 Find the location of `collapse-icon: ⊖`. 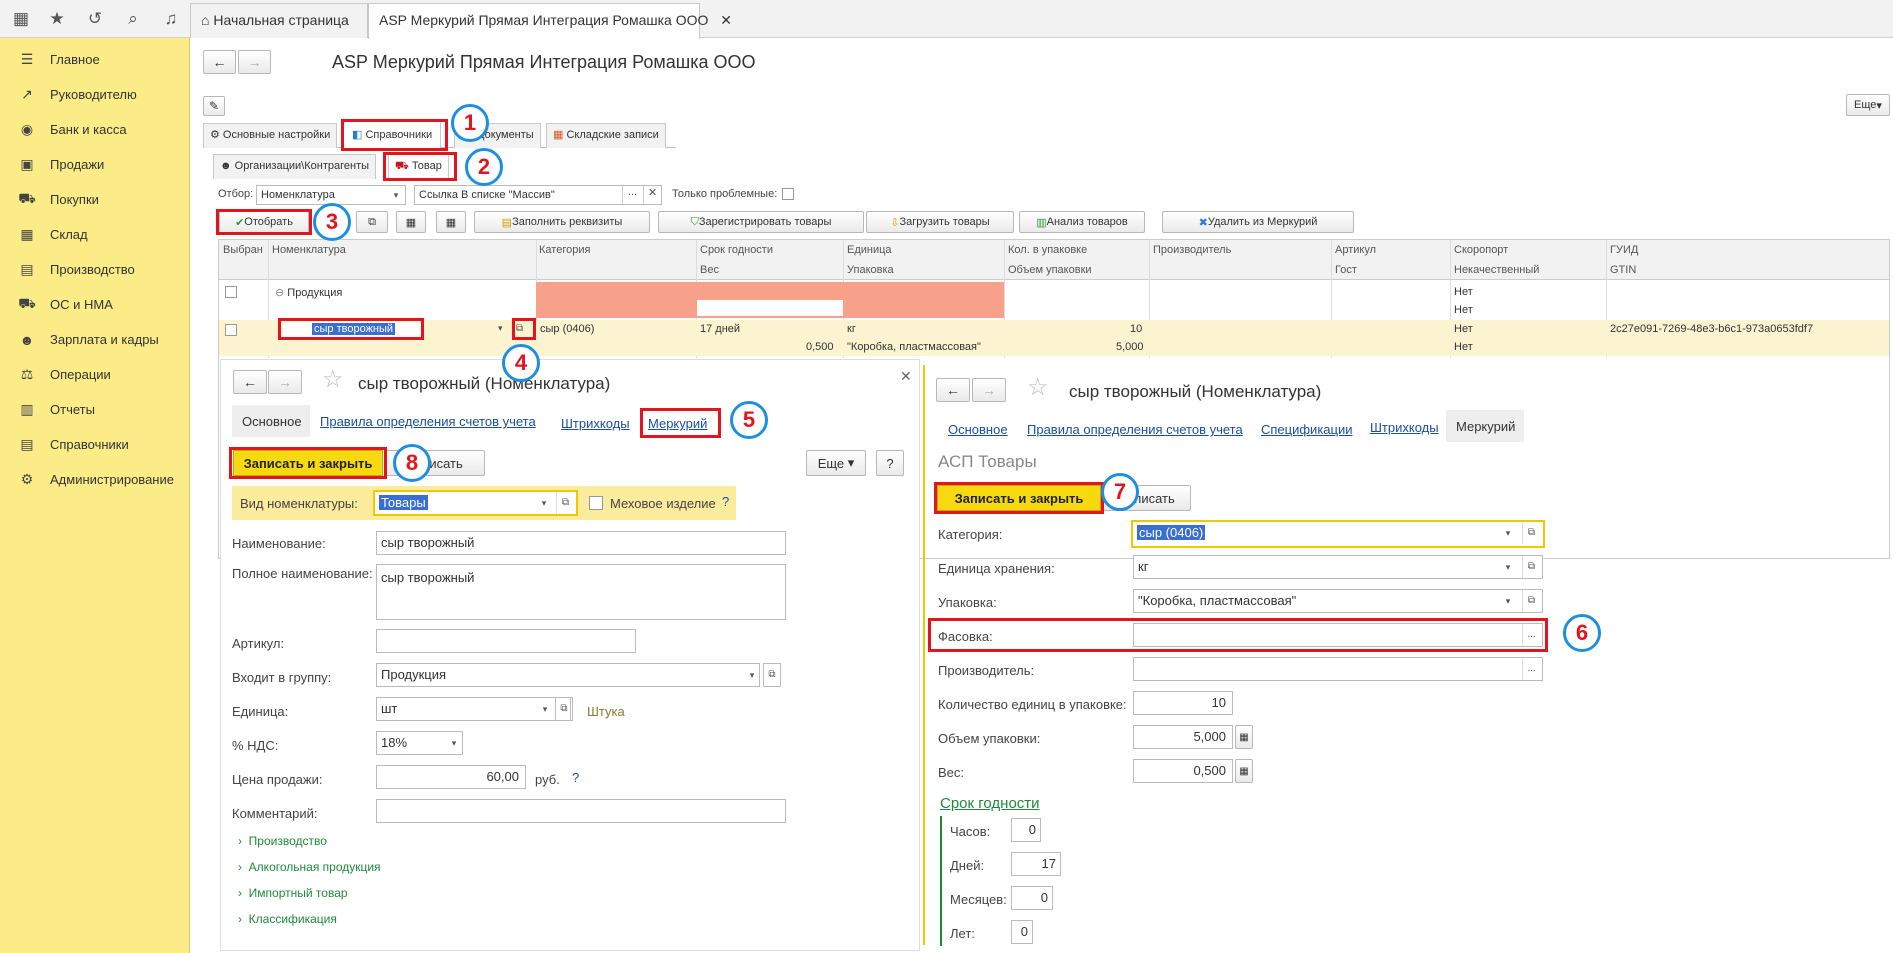

collapse-icon: ⊖ is located at coordinates (281, 293).